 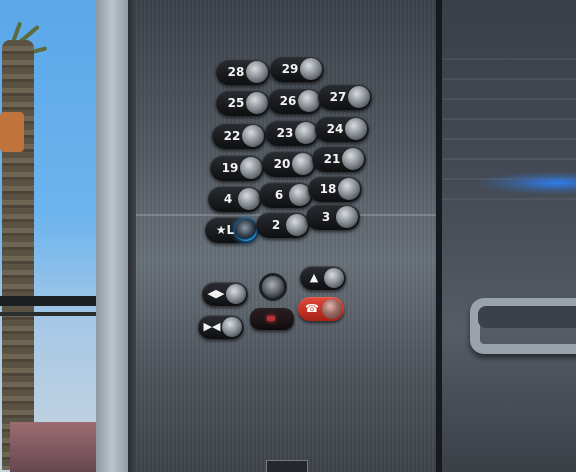 What do you see at coordinates (216, 293) in the screenshot?
I see `door-open-icon: ◀▶` at bounding box center [216, 293].